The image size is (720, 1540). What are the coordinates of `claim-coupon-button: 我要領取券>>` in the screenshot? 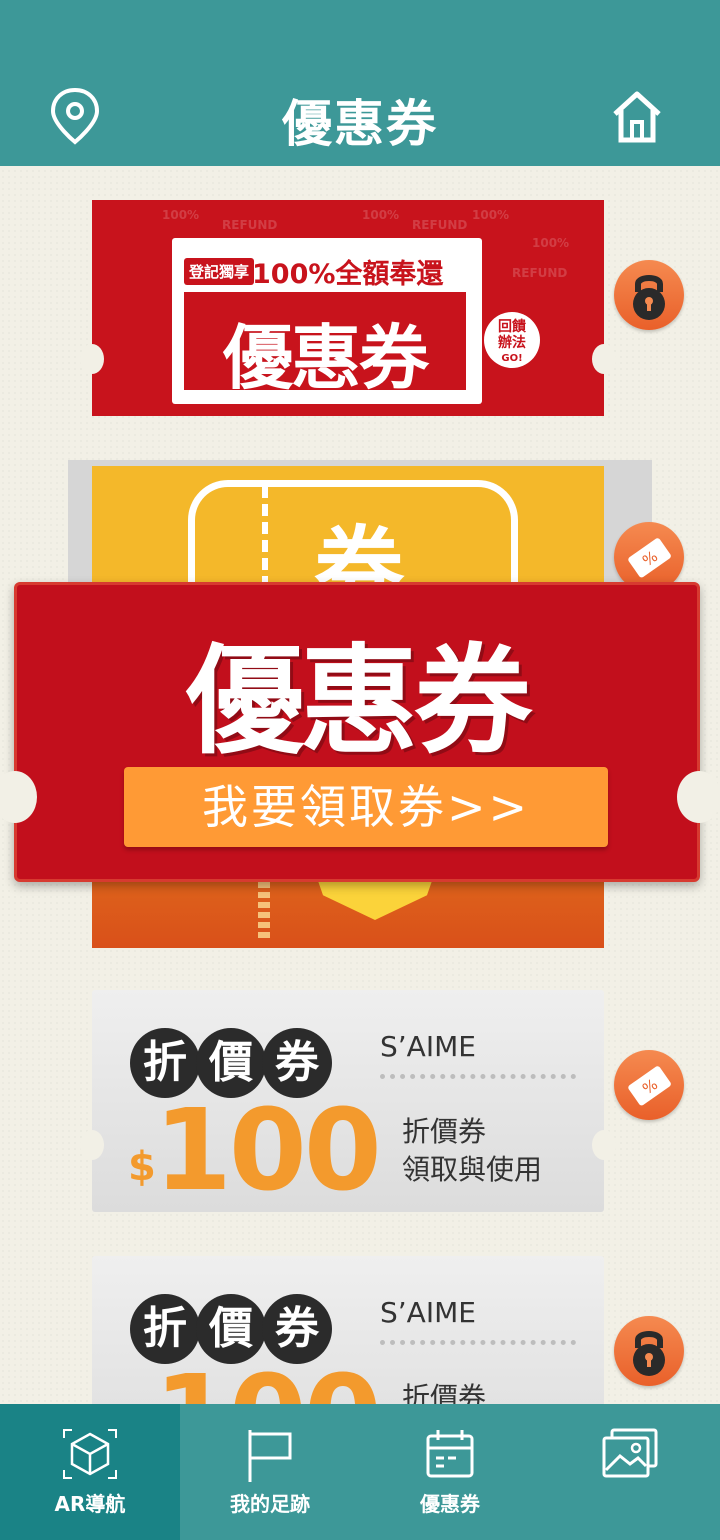 It's located at (366, 807).